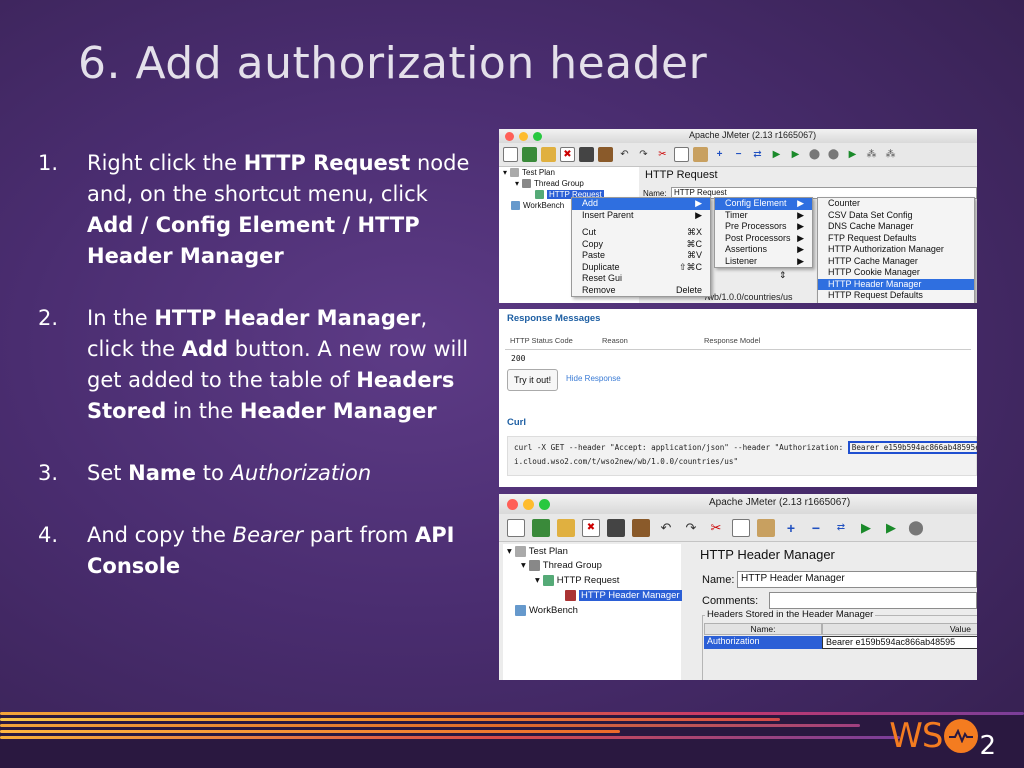 The width and height of the screenshot is (1024, 768). I want to click on menu-item-ftp-request-defaults: FTP Request Defaults, so click(896, 239).